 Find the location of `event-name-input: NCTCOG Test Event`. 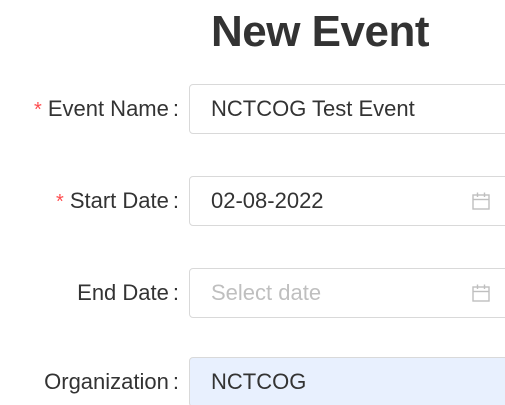

event-name-input: NCTCOG Test Event is located at coordinates (347, 109).